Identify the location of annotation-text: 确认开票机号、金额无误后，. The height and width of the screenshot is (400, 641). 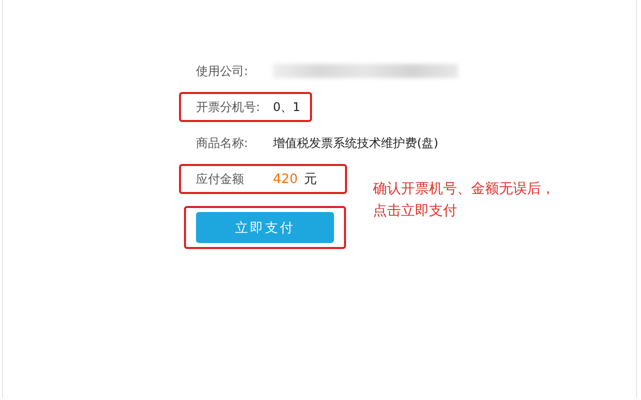
(464, 189).